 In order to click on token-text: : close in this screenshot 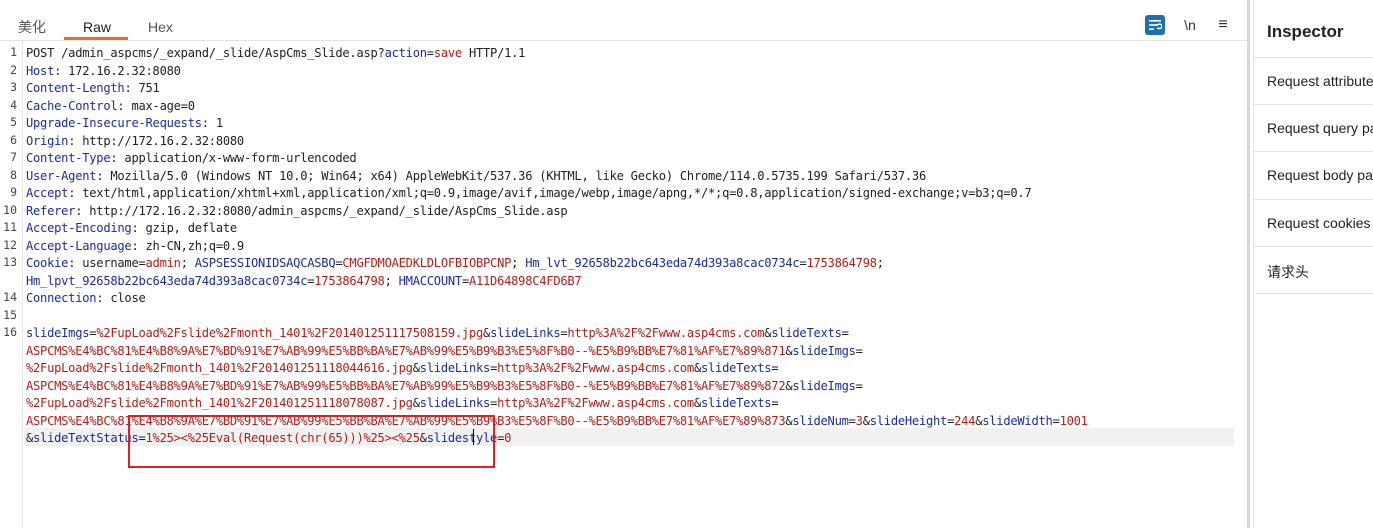, I will do `click(121, 298)`.